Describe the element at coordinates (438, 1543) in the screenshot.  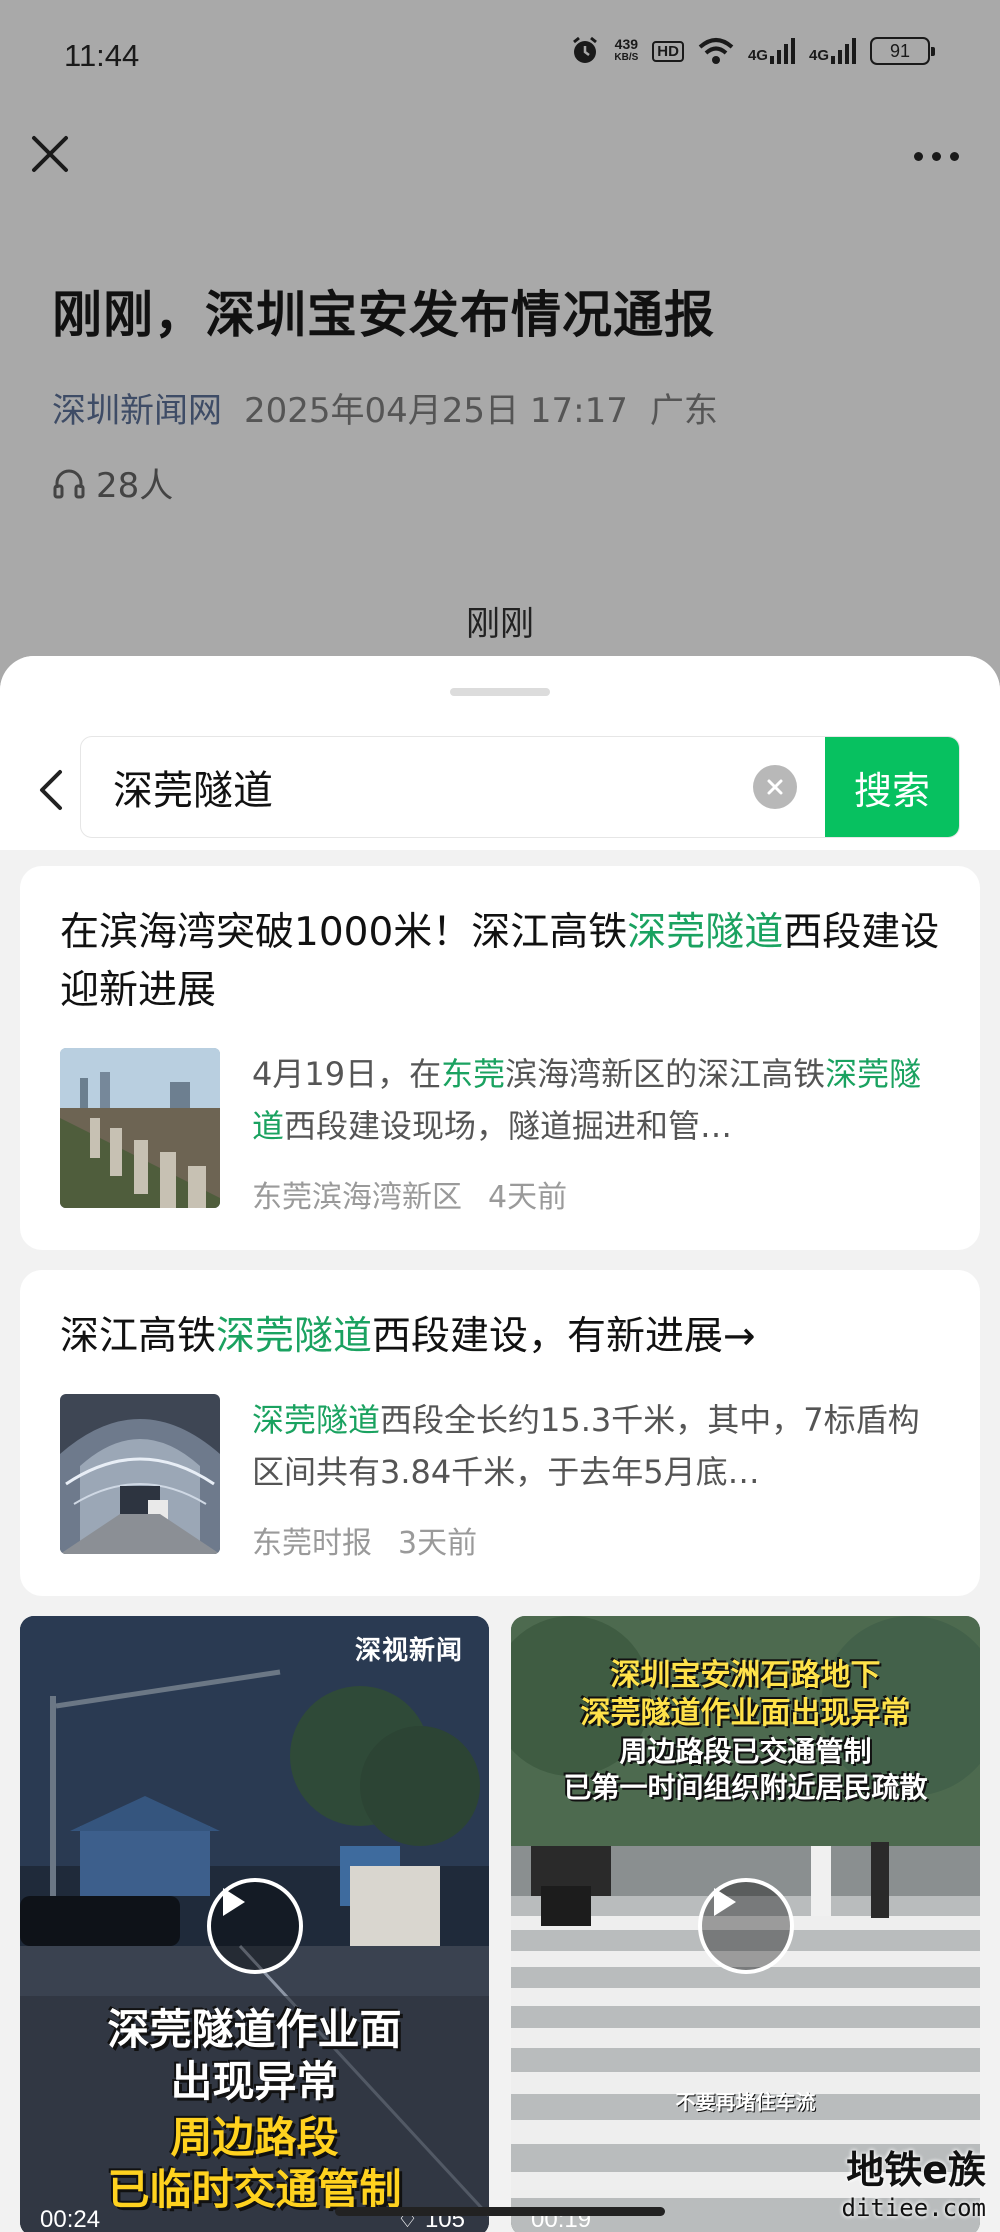
I see `result-time: 3天前` at that location.